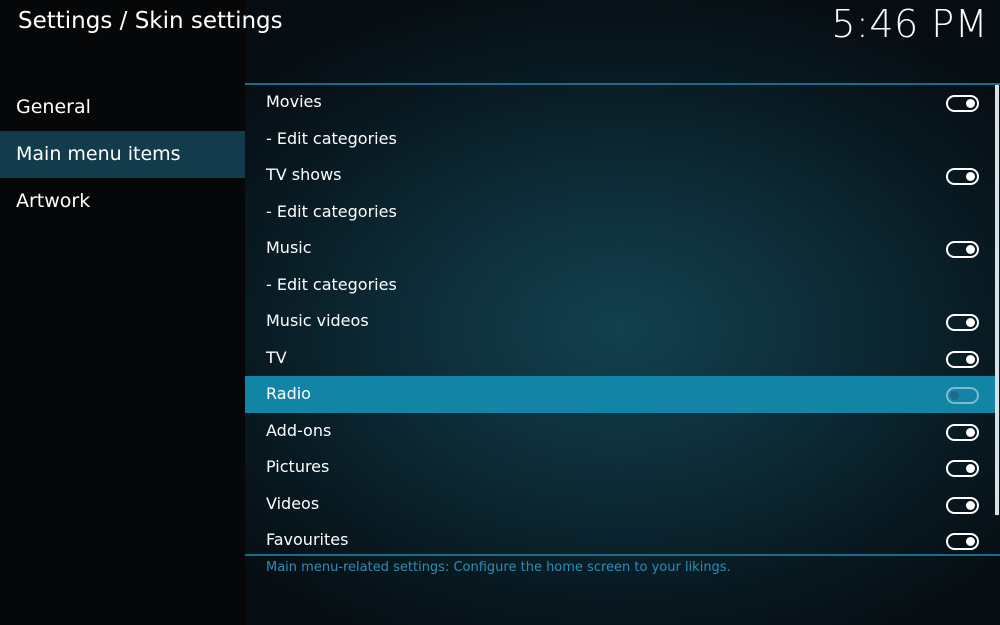 Image resolution: width=1000 pixels, height=625 pixels. What do you see at coordinates (150, 21) in the screenshot?
I see `page-title: Settings / Skin settings` at bounding box center [150, 21].